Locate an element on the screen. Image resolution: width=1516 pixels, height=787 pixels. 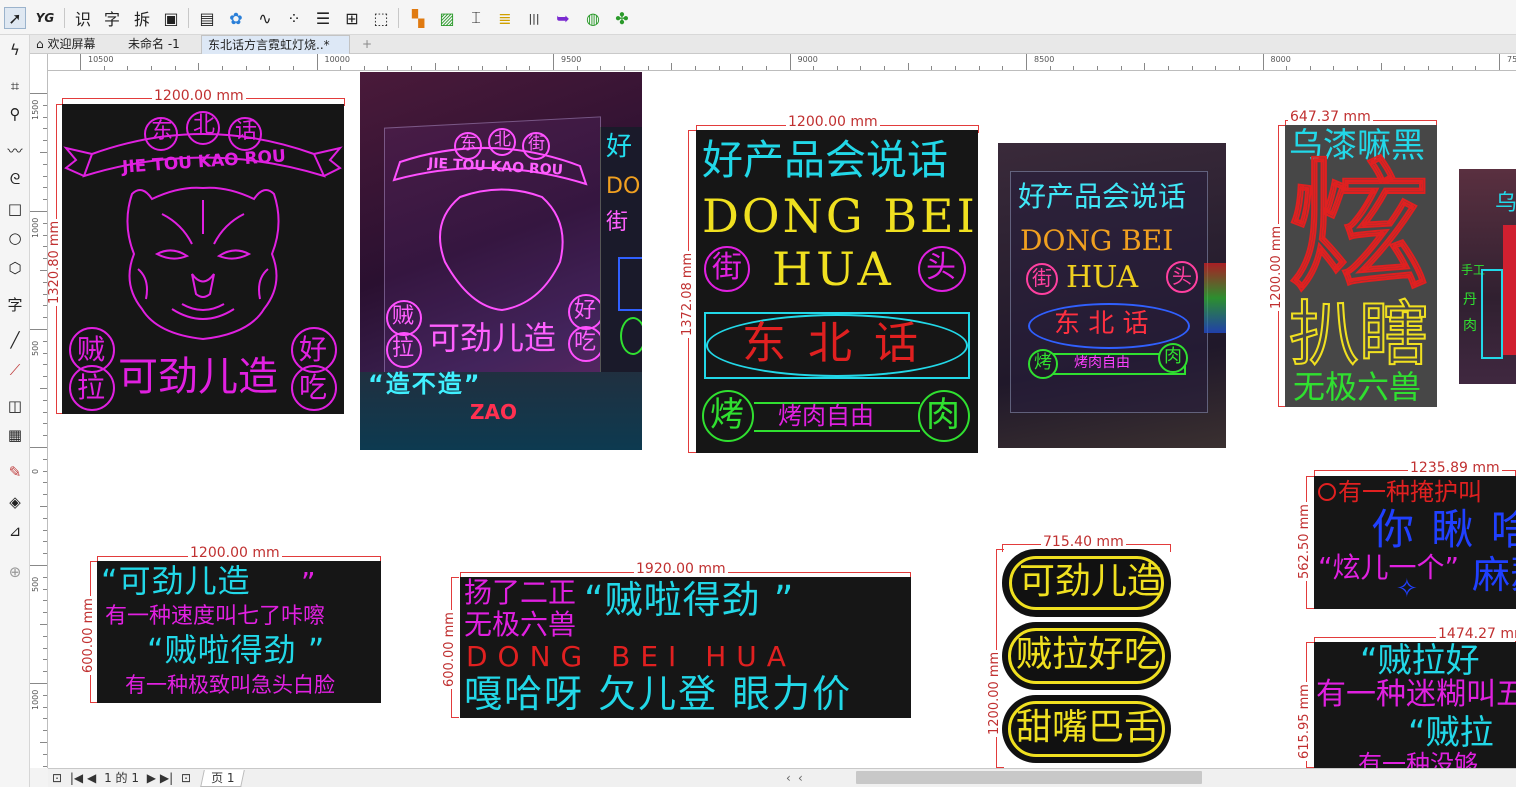
ellipse-tool-icon: ○ is located at coordinates (15, 238).